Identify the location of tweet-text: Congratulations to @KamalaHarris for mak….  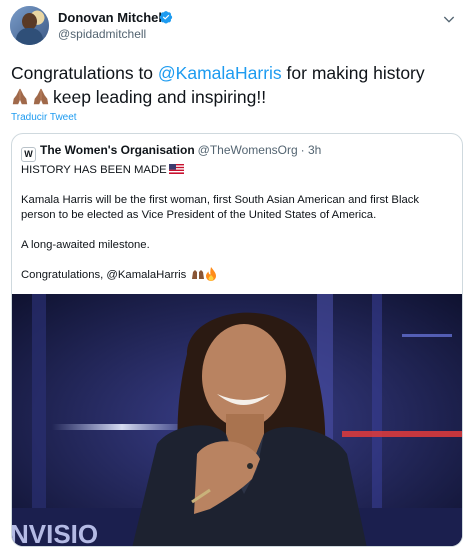
(218, 85).